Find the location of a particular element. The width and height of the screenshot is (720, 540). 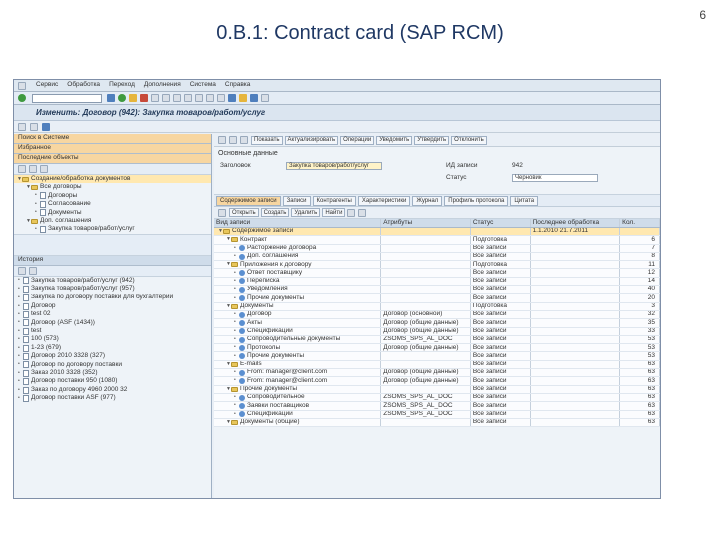

table-row: ▼ Приложения к договору Подготовка 11 is located at coordinates (437, 265).